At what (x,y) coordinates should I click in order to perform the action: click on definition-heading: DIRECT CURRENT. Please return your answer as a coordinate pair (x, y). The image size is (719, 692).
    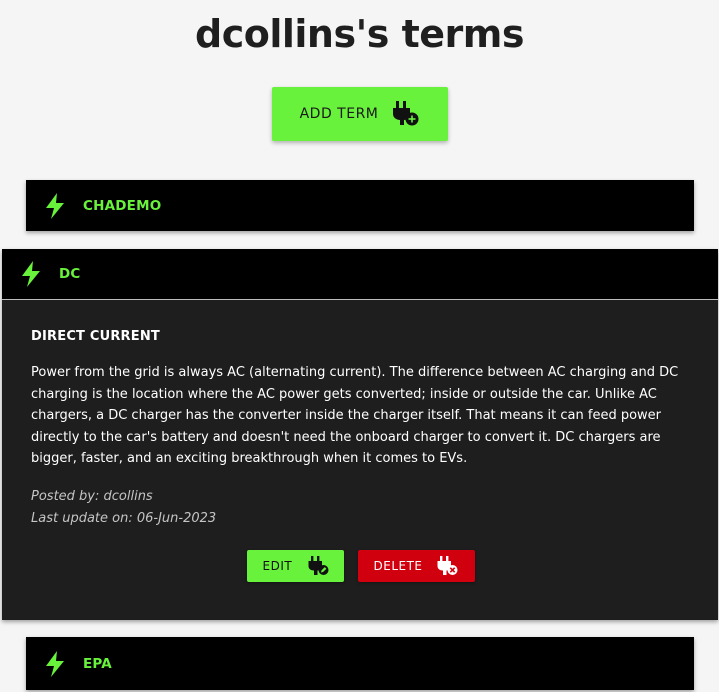
    Looking at the image, I should click on (95, 336).